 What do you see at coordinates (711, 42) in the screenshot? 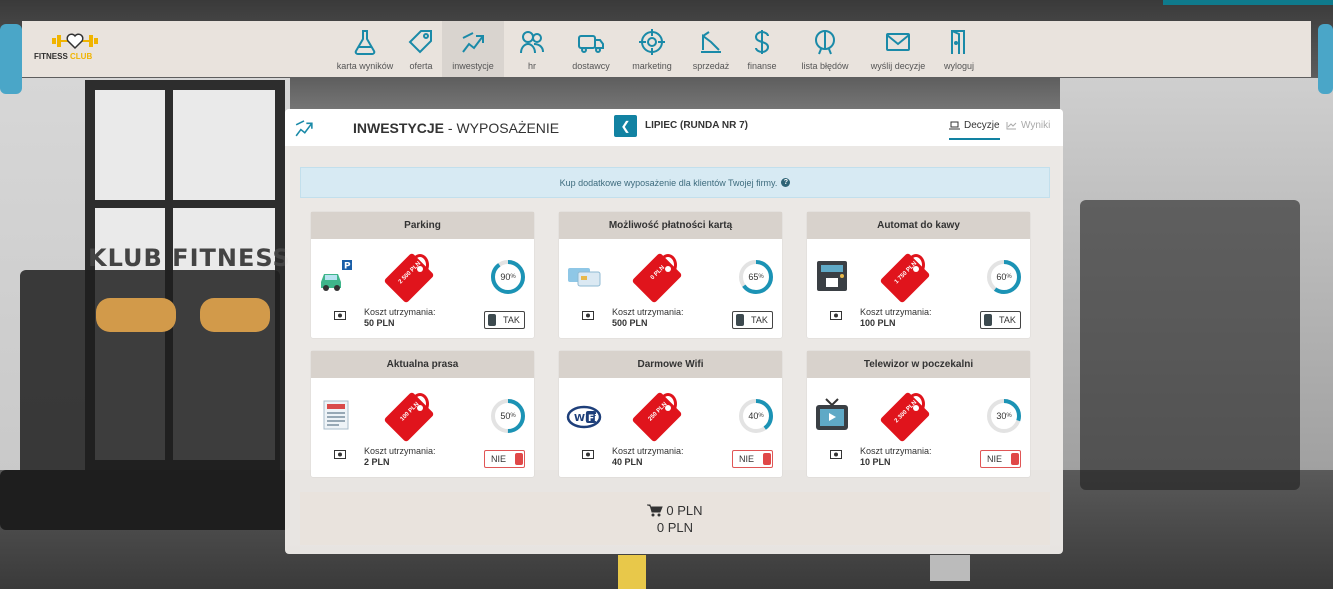
I see `sales-icon` at bounding box center [711, 42].